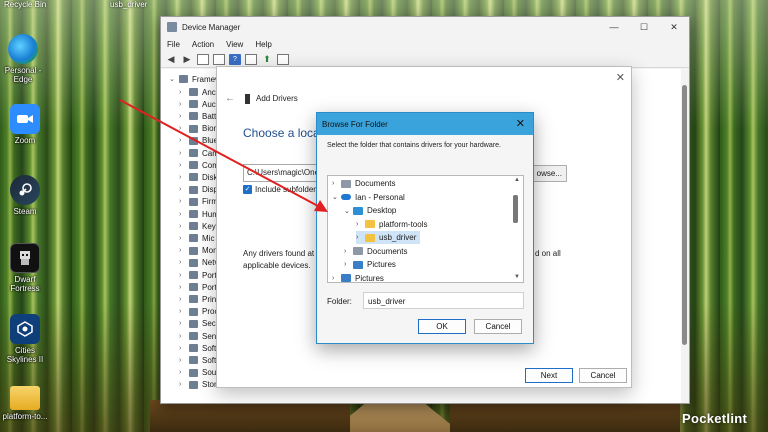  What do you see at coordinates (223, 155) in the screenshot?
I see `annotation-arrow` at bounding box center [223, 155].